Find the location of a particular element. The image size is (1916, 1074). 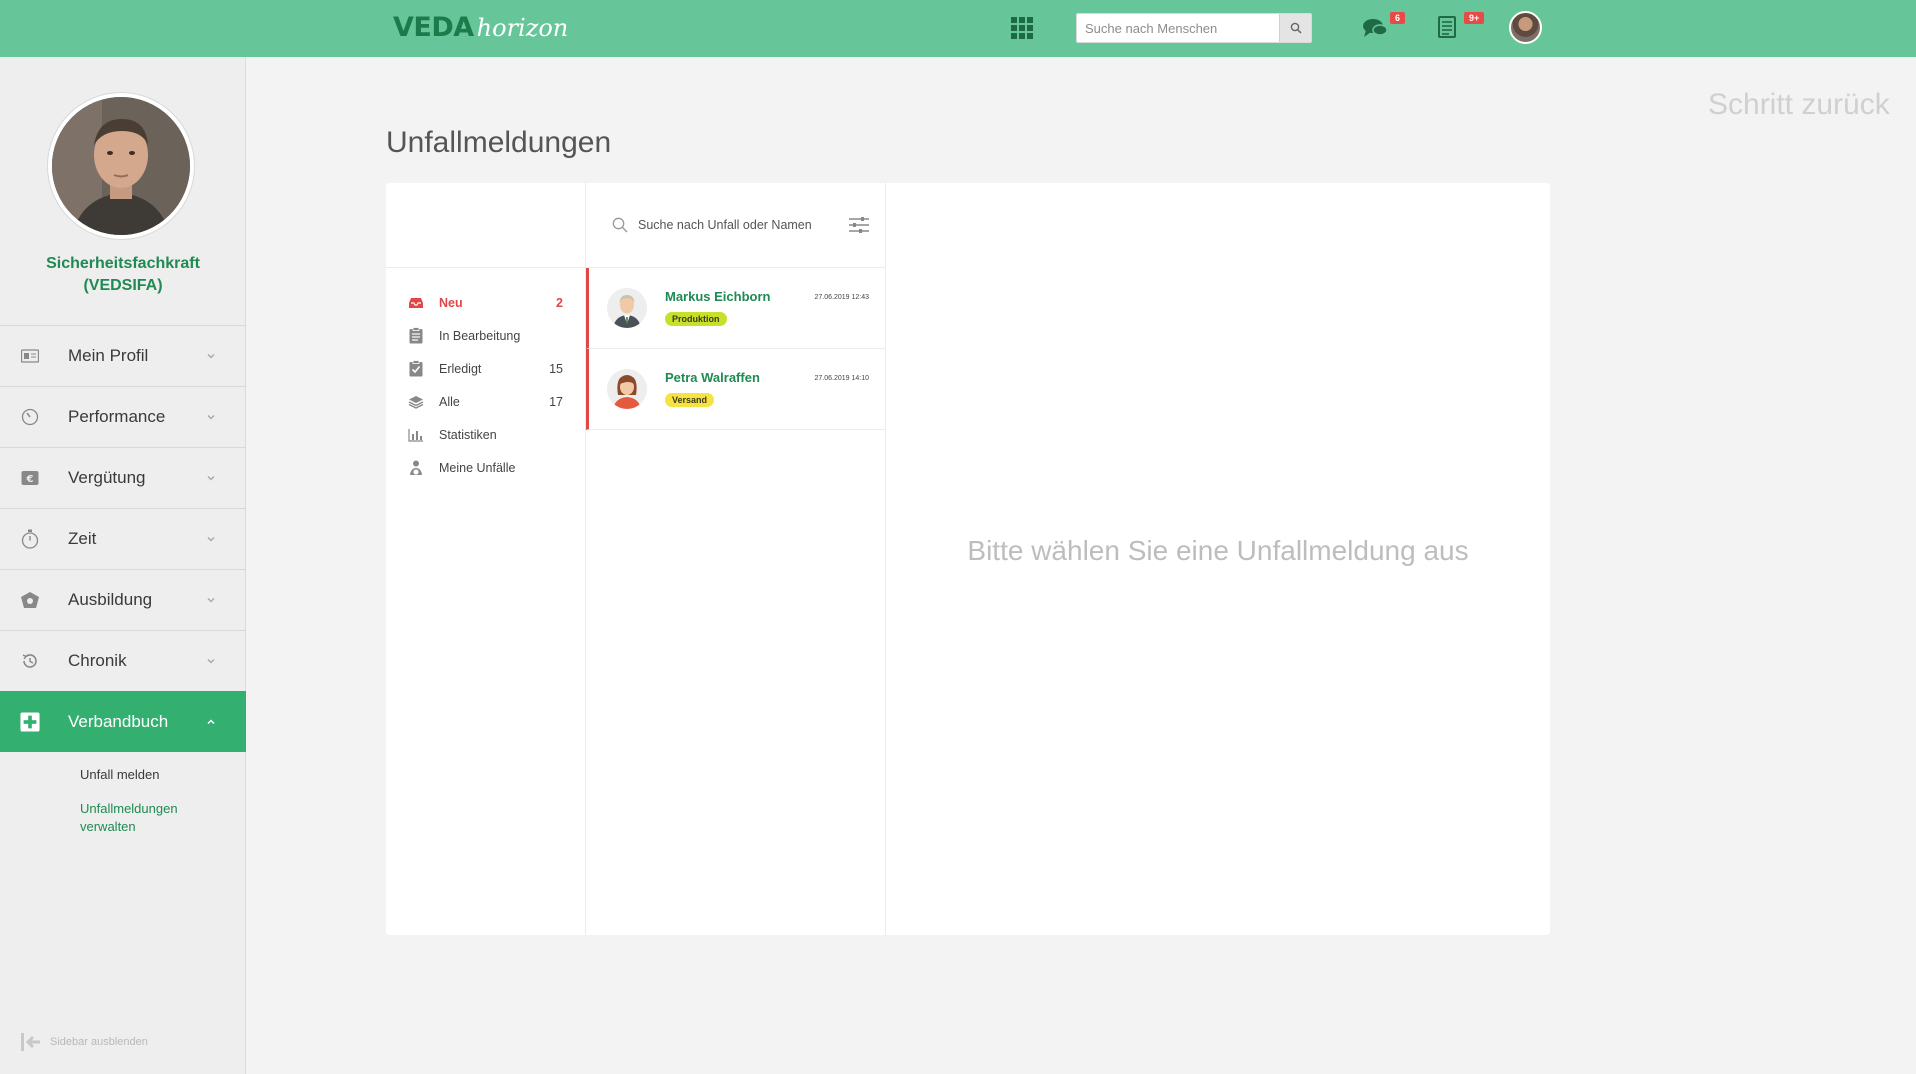

filter-erledigt: Erledigt 15 is located at coordinates (485, 368).